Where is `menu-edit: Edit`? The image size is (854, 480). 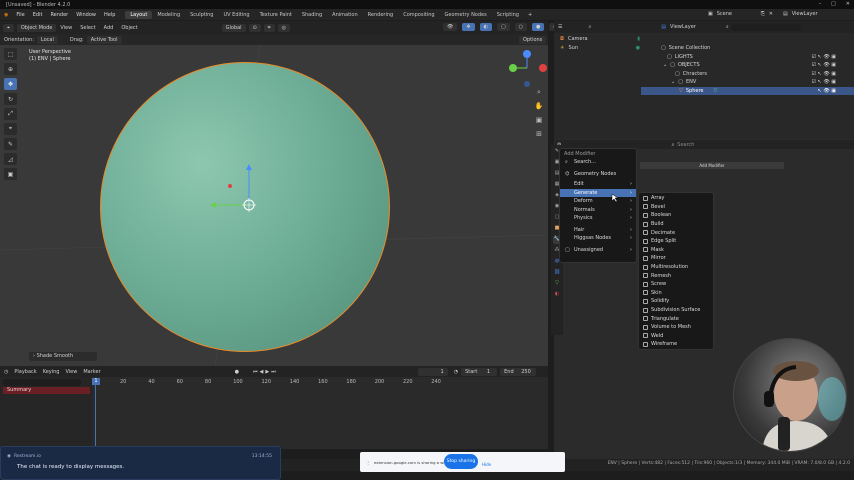
menu-edit: Edit is located at coordinates (38, 15).